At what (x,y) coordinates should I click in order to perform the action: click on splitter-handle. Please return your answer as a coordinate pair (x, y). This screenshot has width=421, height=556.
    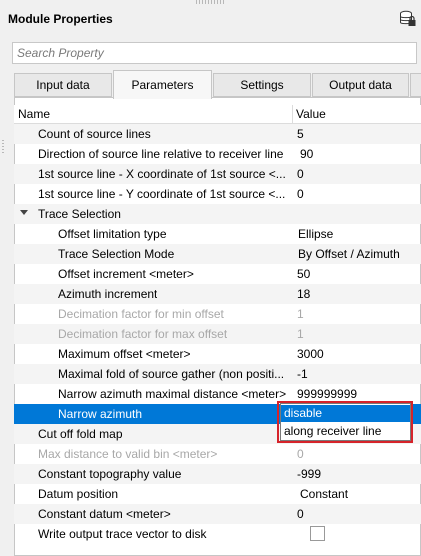
    Looking at the image, I should click on (3, 147).